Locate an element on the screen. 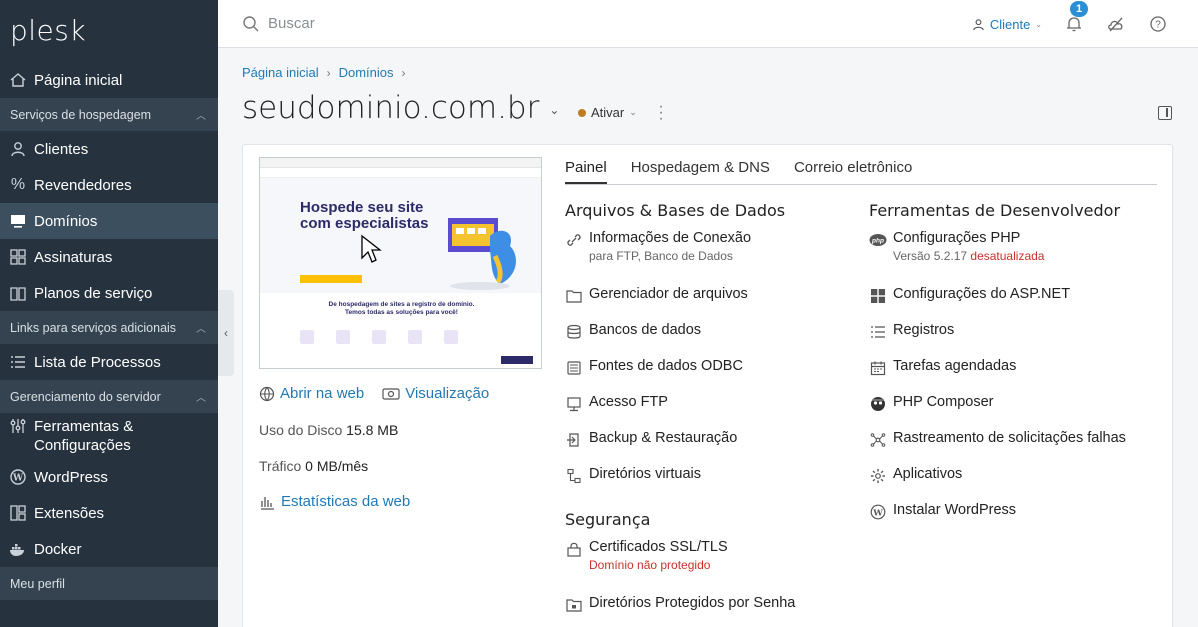 Image resolution: width=1198 pixels, height=627 pixels. traffic: Tráfico 0 MB/mês is located at coordinates (313, 466).